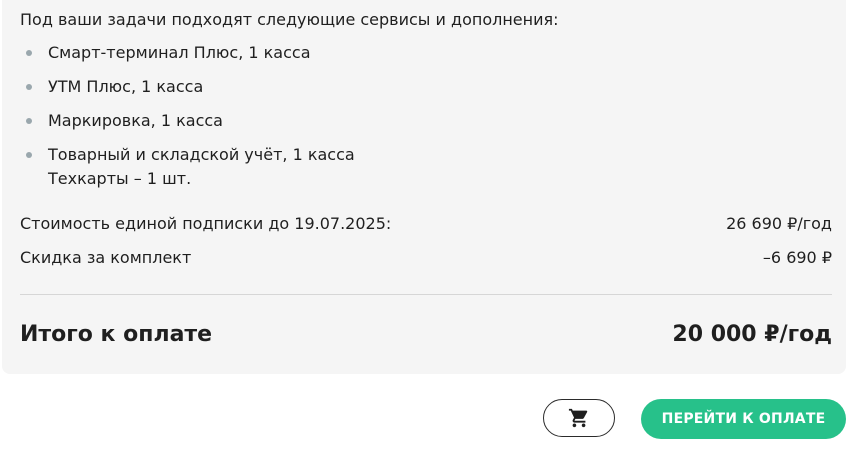 The height and width of the screenshot is (450, 848). Describe the element at coordinates (135, 120) in the screenshot. I see `service-label: Маркировка, 1 касса` at that location.